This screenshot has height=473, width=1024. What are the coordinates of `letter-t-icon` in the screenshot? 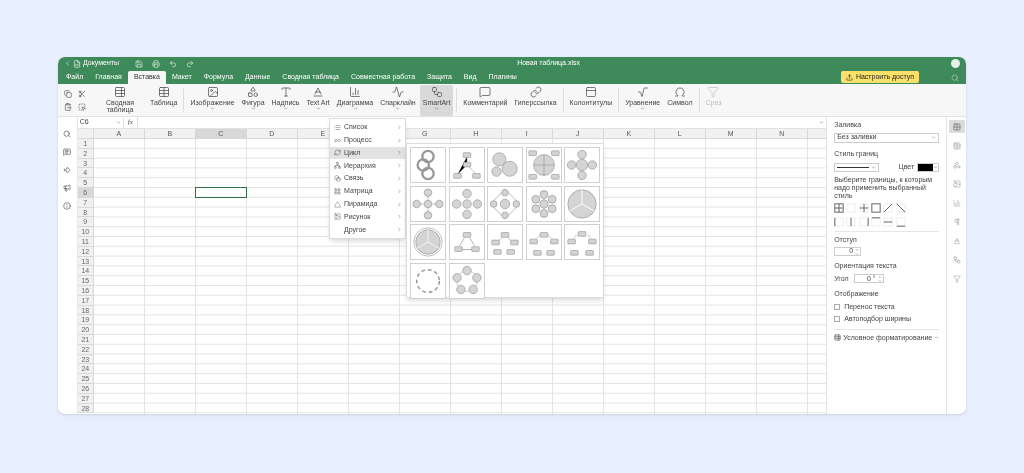 It's located at (285, 91).